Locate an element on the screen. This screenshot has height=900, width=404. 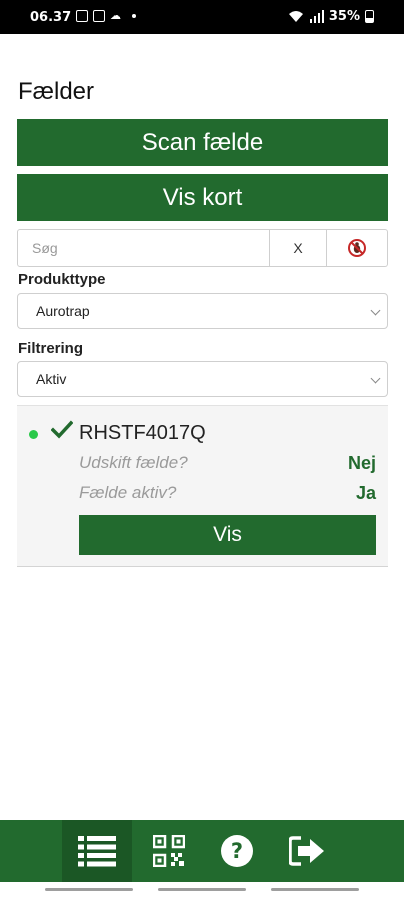
check-icon is located at coordinates (62, 429).